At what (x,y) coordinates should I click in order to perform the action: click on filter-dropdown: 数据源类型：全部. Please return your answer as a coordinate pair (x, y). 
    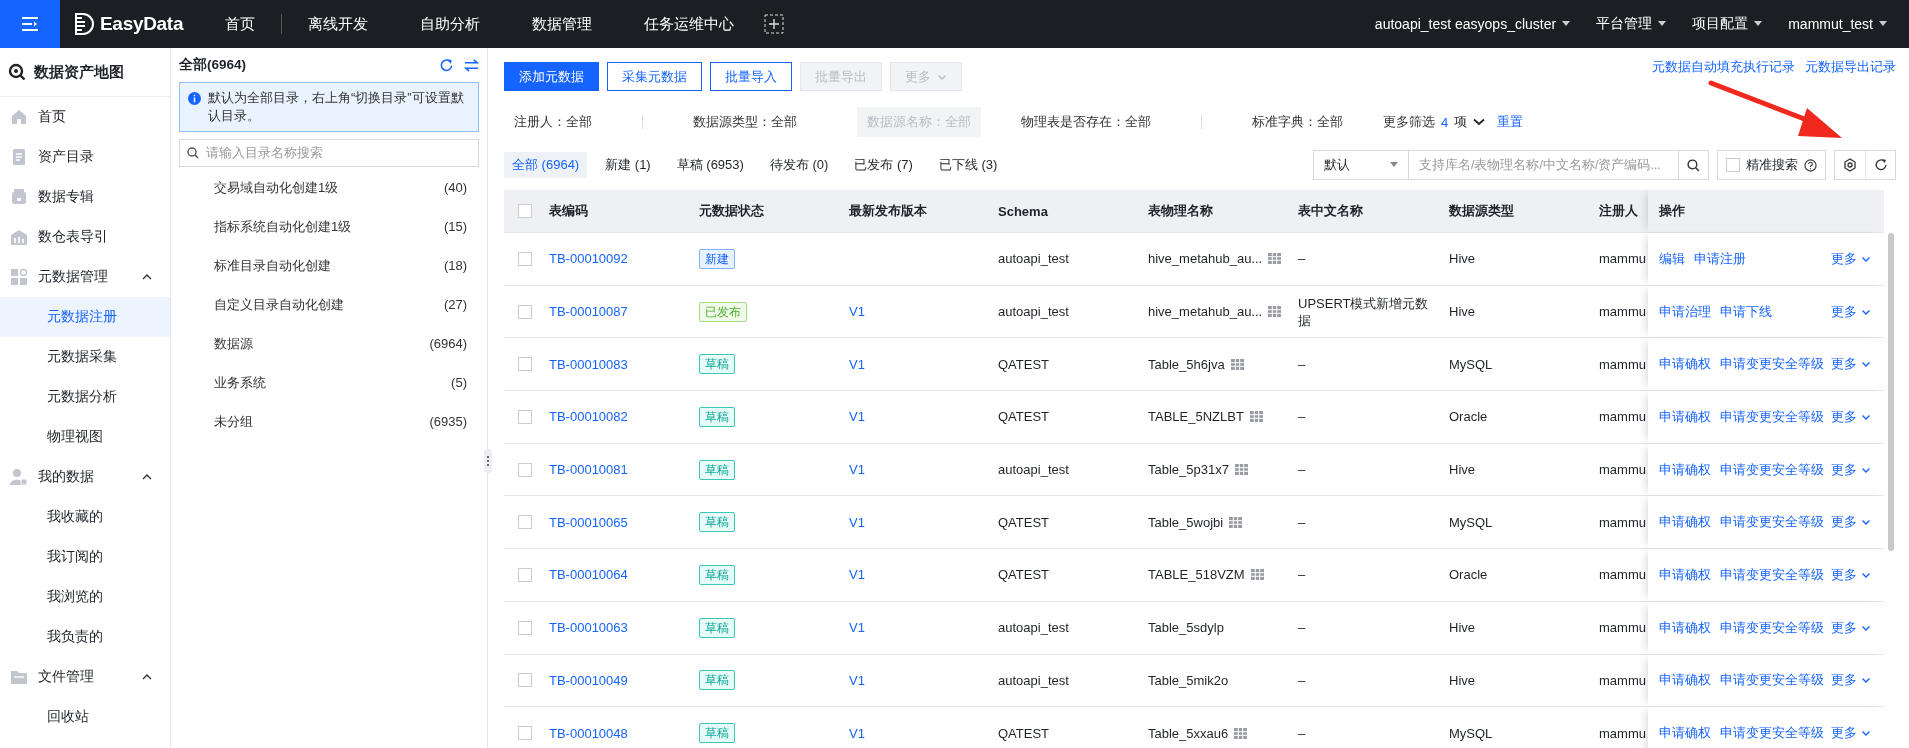
    Looking at the image, I should click on (745, 122).